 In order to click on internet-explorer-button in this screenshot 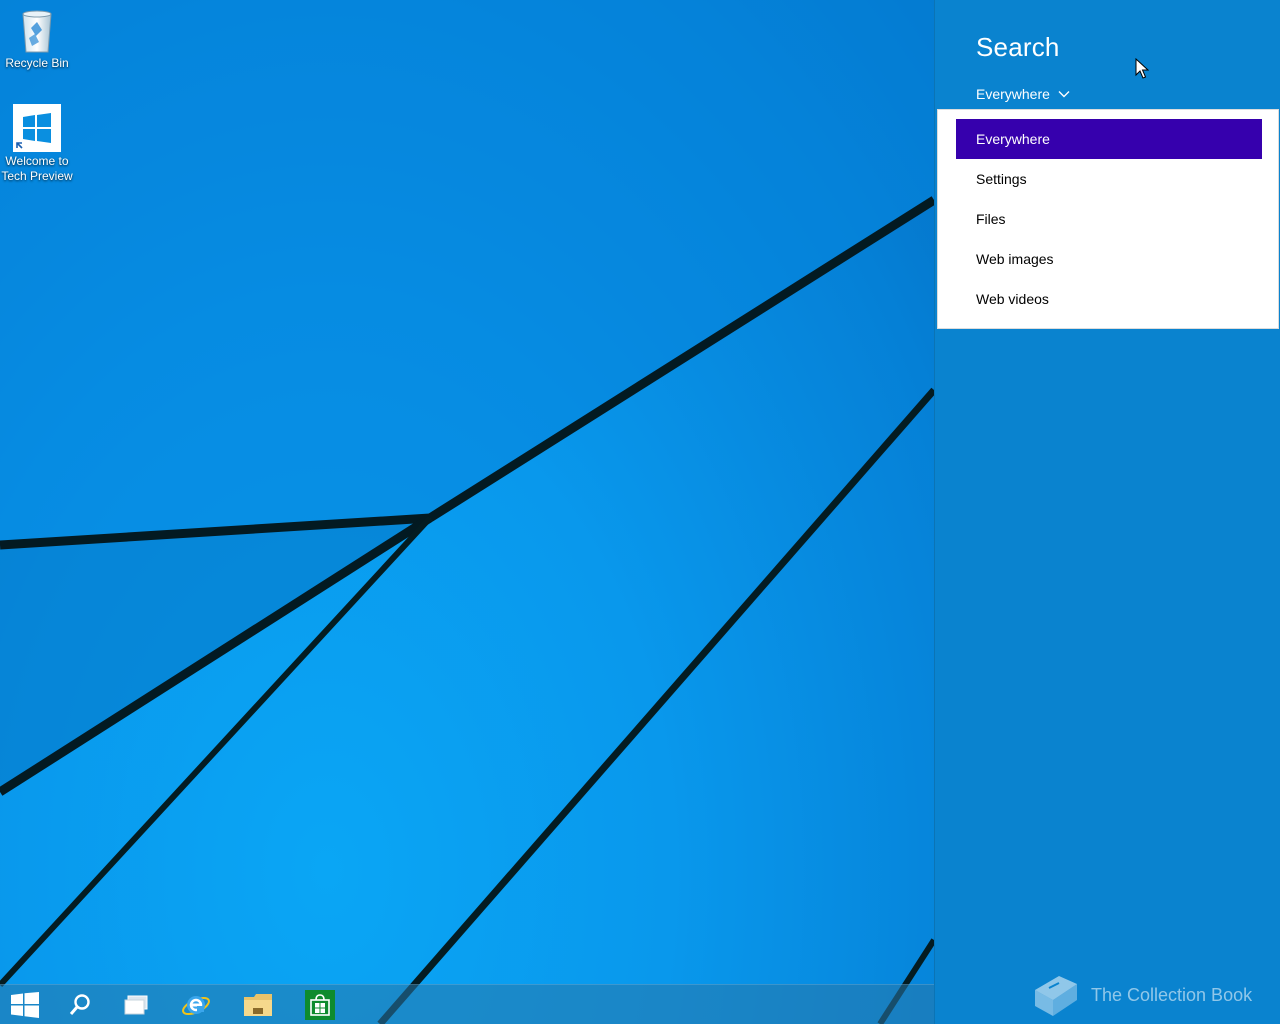, I will do `click(196, 1004)`.